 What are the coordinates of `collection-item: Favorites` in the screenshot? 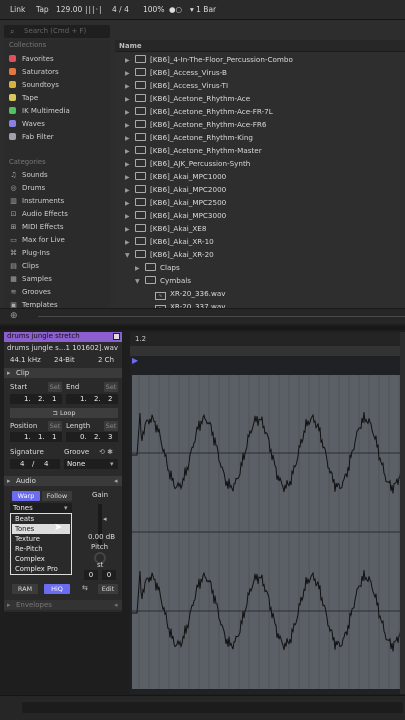 It's located at (31, 59).